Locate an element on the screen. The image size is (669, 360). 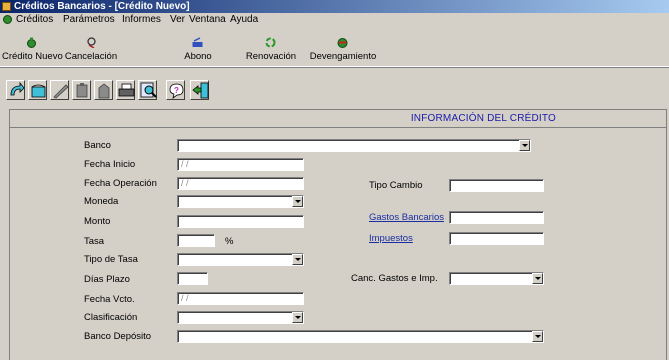
window-title: Créditos Bancarios - [Crédito Nuevo] is located at coordinates (102, 6).